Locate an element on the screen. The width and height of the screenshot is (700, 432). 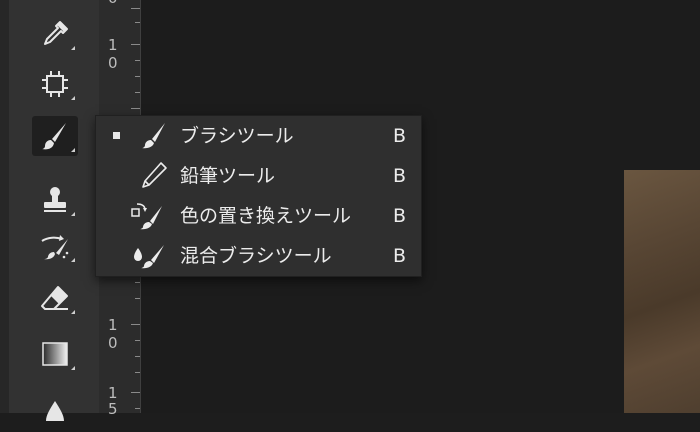
gradient-tool is located at coordinates (55, 354).